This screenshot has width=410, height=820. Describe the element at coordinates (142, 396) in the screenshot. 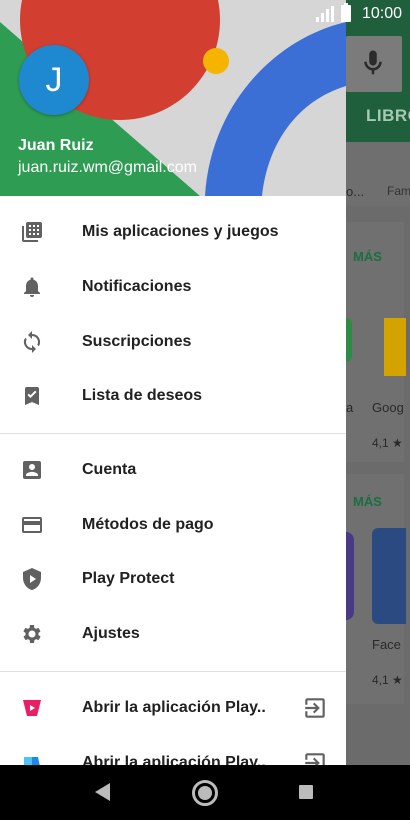

I see `menu-item-label: Lista de deseos` at that location.